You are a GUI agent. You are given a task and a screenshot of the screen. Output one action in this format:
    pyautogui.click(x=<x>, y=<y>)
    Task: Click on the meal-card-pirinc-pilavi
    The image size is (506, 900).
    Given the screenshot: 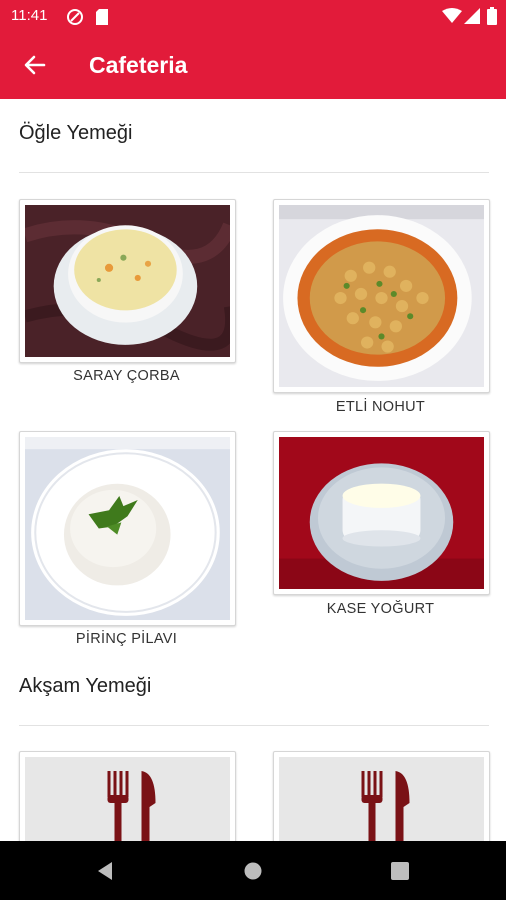 What is the action you would take?
    pyautogui.click(x=127, y=528)
    